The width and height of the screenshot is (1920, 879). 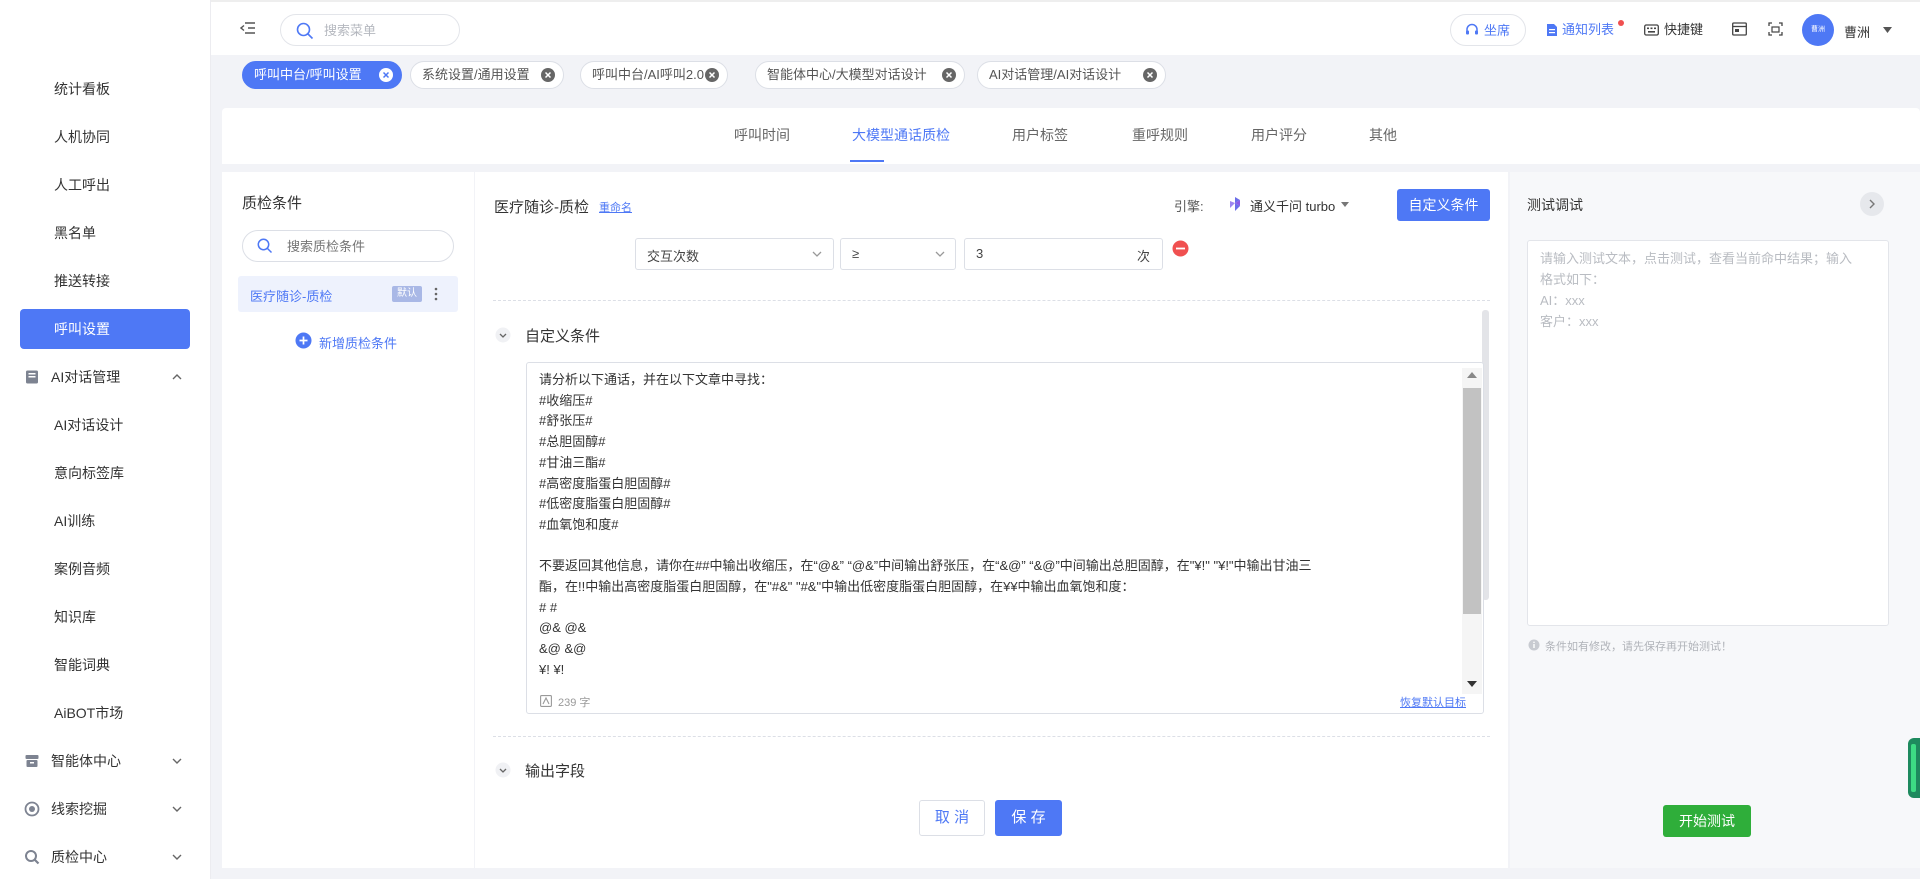 What do you see at coordinates (348, 294) in the screenshot?
I see `qc-condition-item: 医疗随诊-质检 默认` at bounding box center [348, 294].